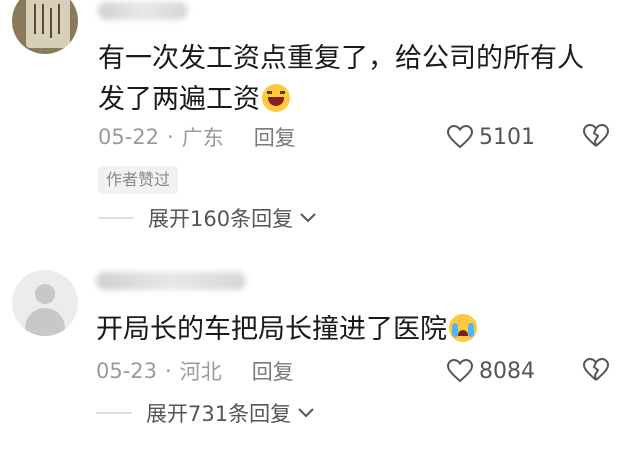 This screenshot has height=451, width=629. I want to click on comment-text-content: 开局长的车把局长撞进了医院, so click(271, 329).